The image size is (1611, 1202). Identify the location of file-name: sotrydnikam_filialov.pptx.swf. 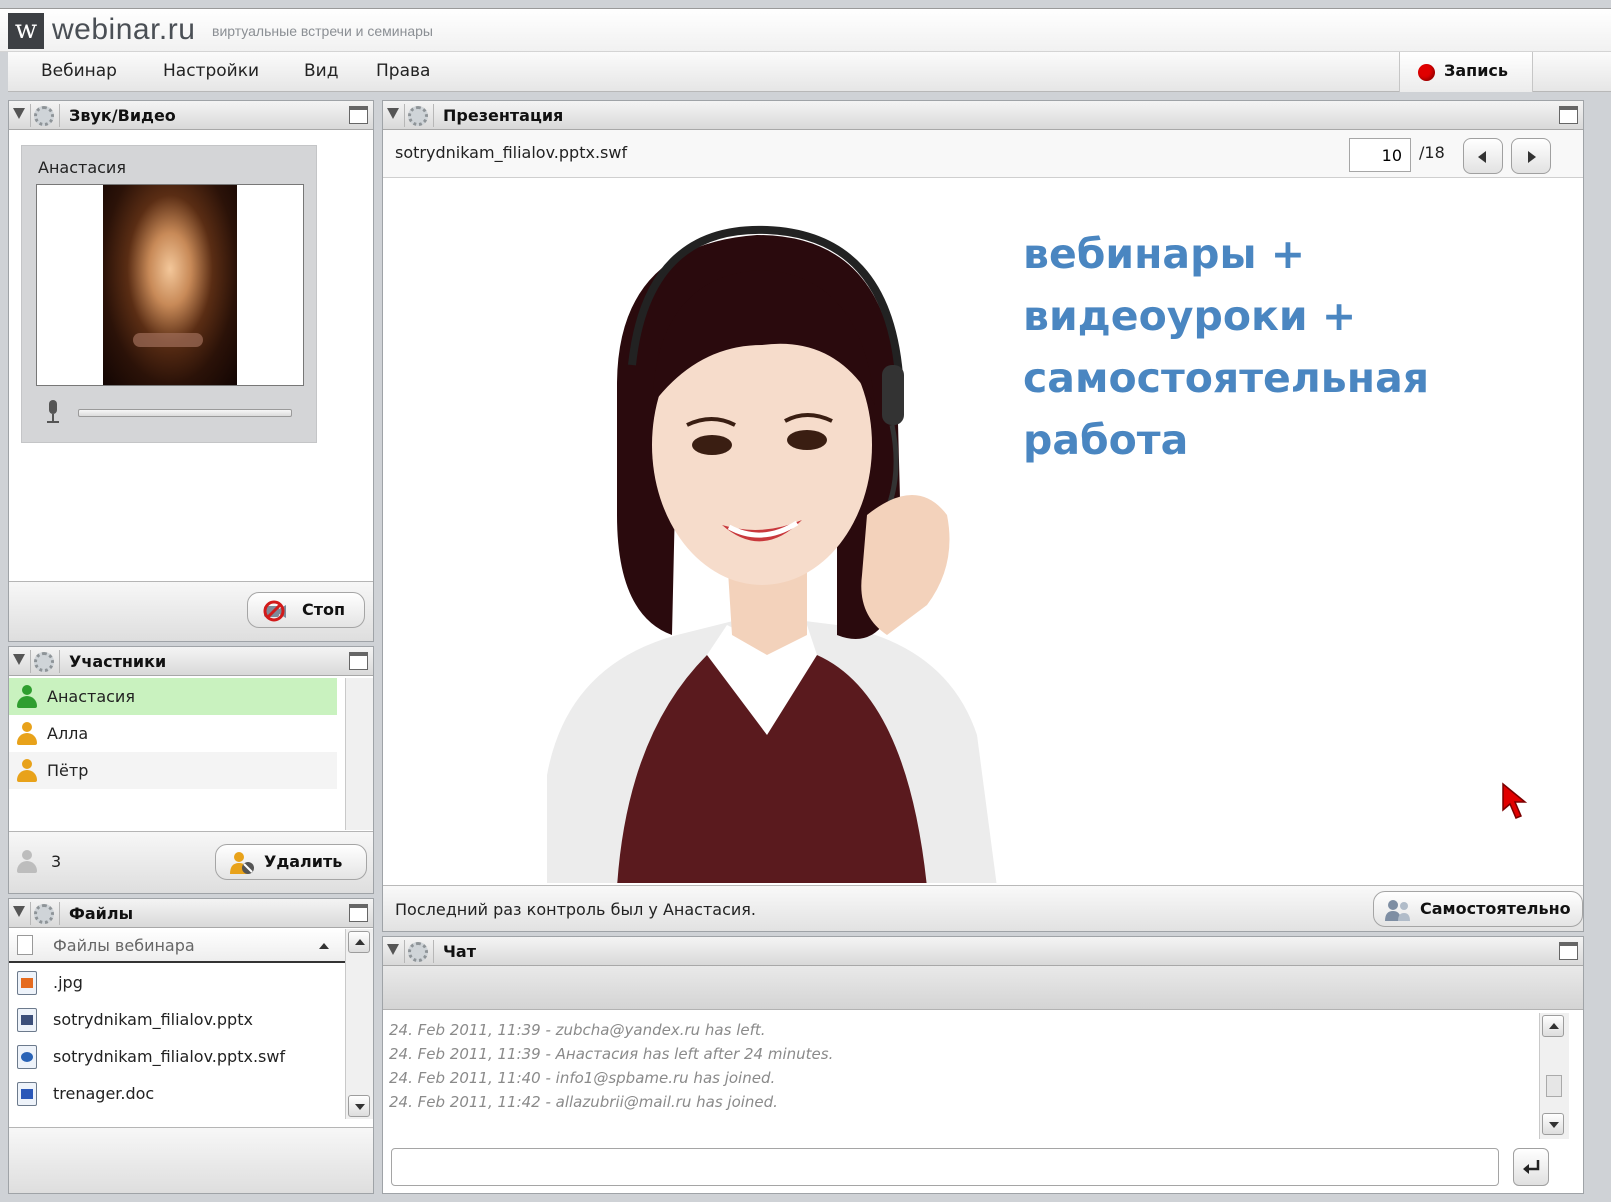
(169, 1056).